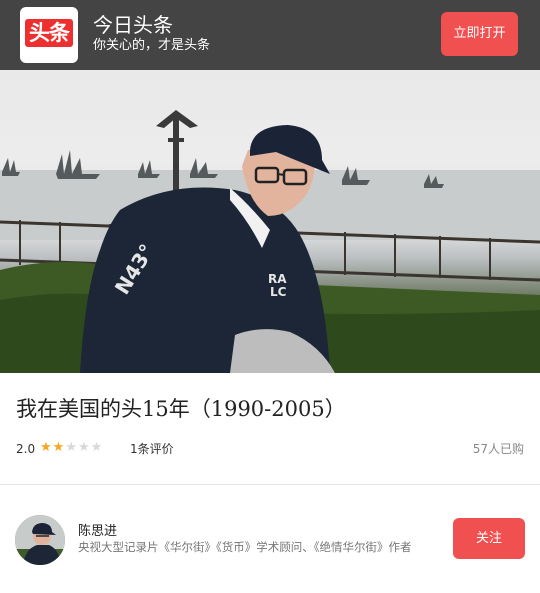  Describe the element at coordinates (270, 484) in the screenshot. I see `section-divider` at that location.